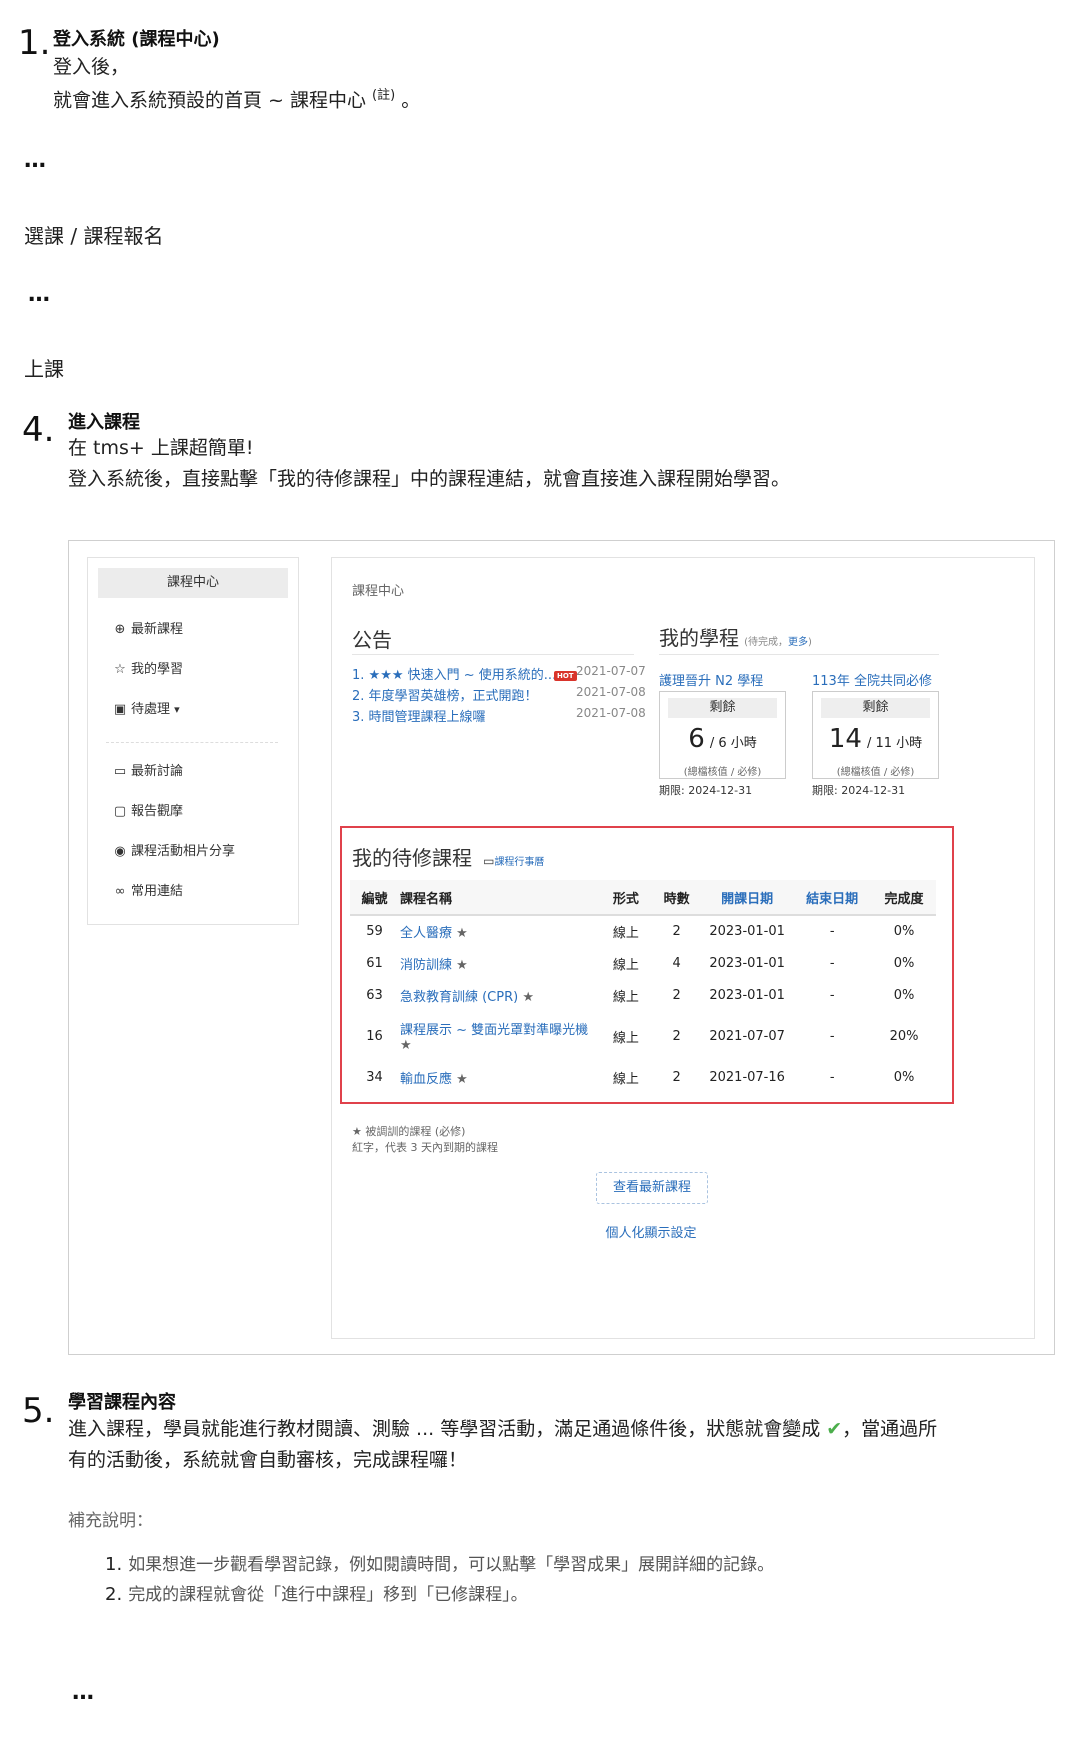 Image resolution: width=1081 pixels, height=1752 pixels. What do you see at coordinates (499, 931) in the screenshot?
I see `cell-name: 全人醫療 ★` at bounding box center [499, 931].